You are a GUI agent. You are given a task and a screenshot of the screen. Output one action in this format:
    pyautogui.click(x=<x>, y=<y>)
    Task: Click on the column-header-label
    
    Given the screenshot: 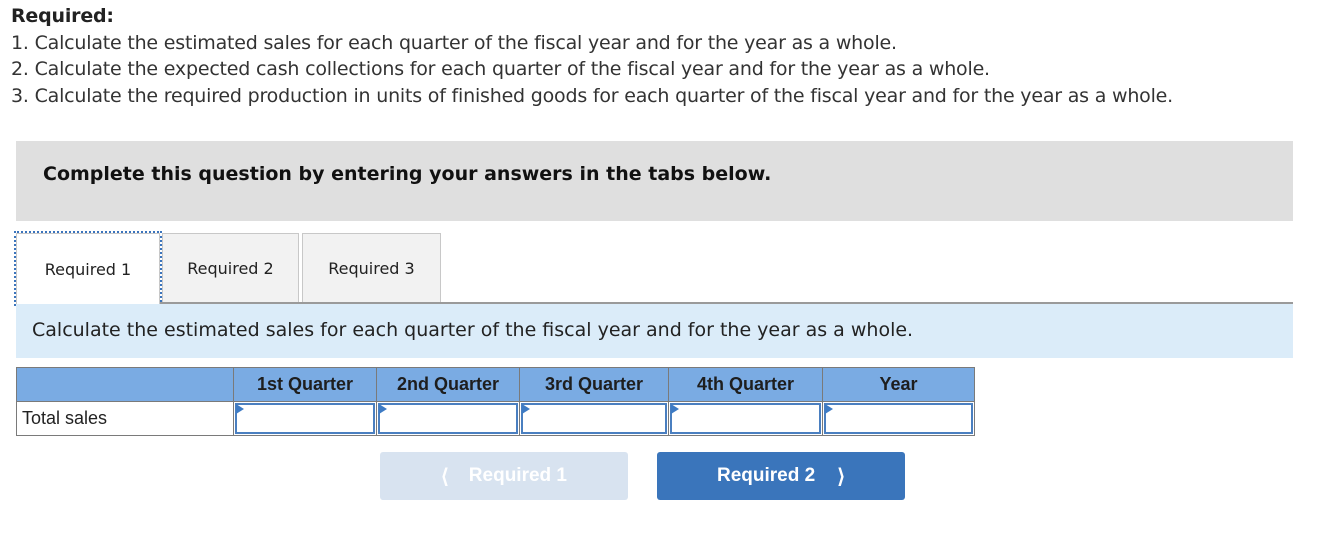 What is the action you would take?
    pyautogui.click(x=125, y=384)
    